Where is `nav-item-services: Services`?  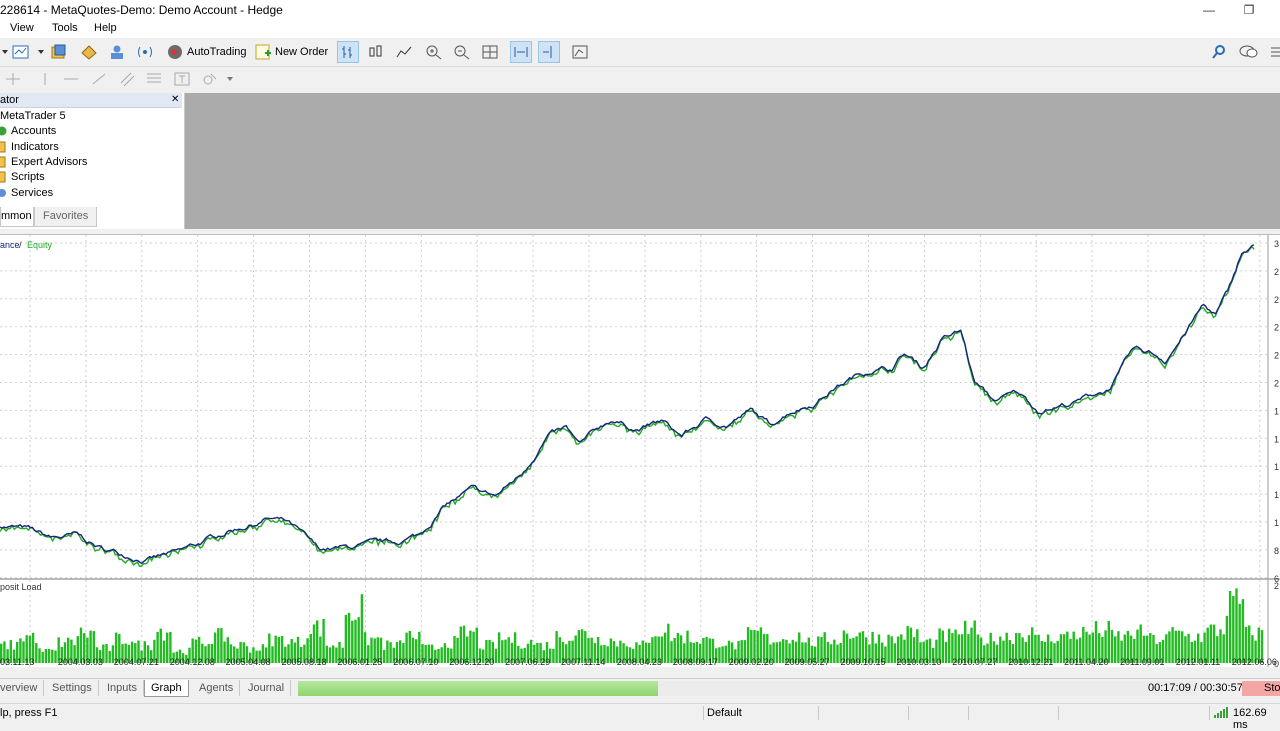 nav-item-services: Services is located at coordinates (26, 192).